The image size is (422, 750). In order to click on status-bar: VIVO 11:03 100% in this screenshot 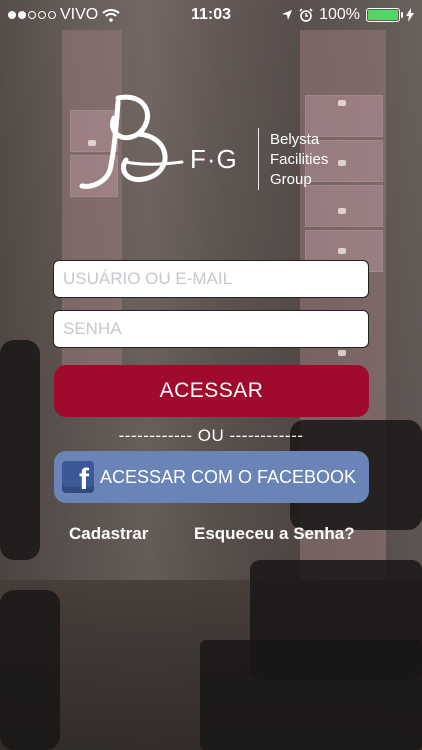, I will do `click(211, 15)`.